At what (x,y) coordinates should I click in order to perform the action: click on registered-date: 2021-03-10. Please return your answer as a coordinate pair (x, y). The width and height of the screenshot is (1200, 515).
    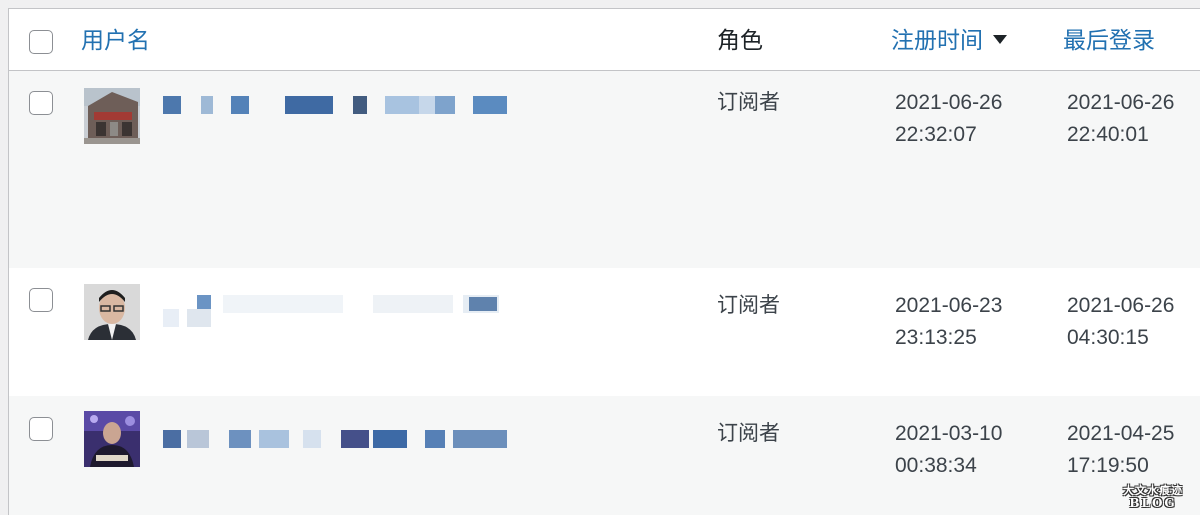
    Looking at the image, I should click on (949, 433).